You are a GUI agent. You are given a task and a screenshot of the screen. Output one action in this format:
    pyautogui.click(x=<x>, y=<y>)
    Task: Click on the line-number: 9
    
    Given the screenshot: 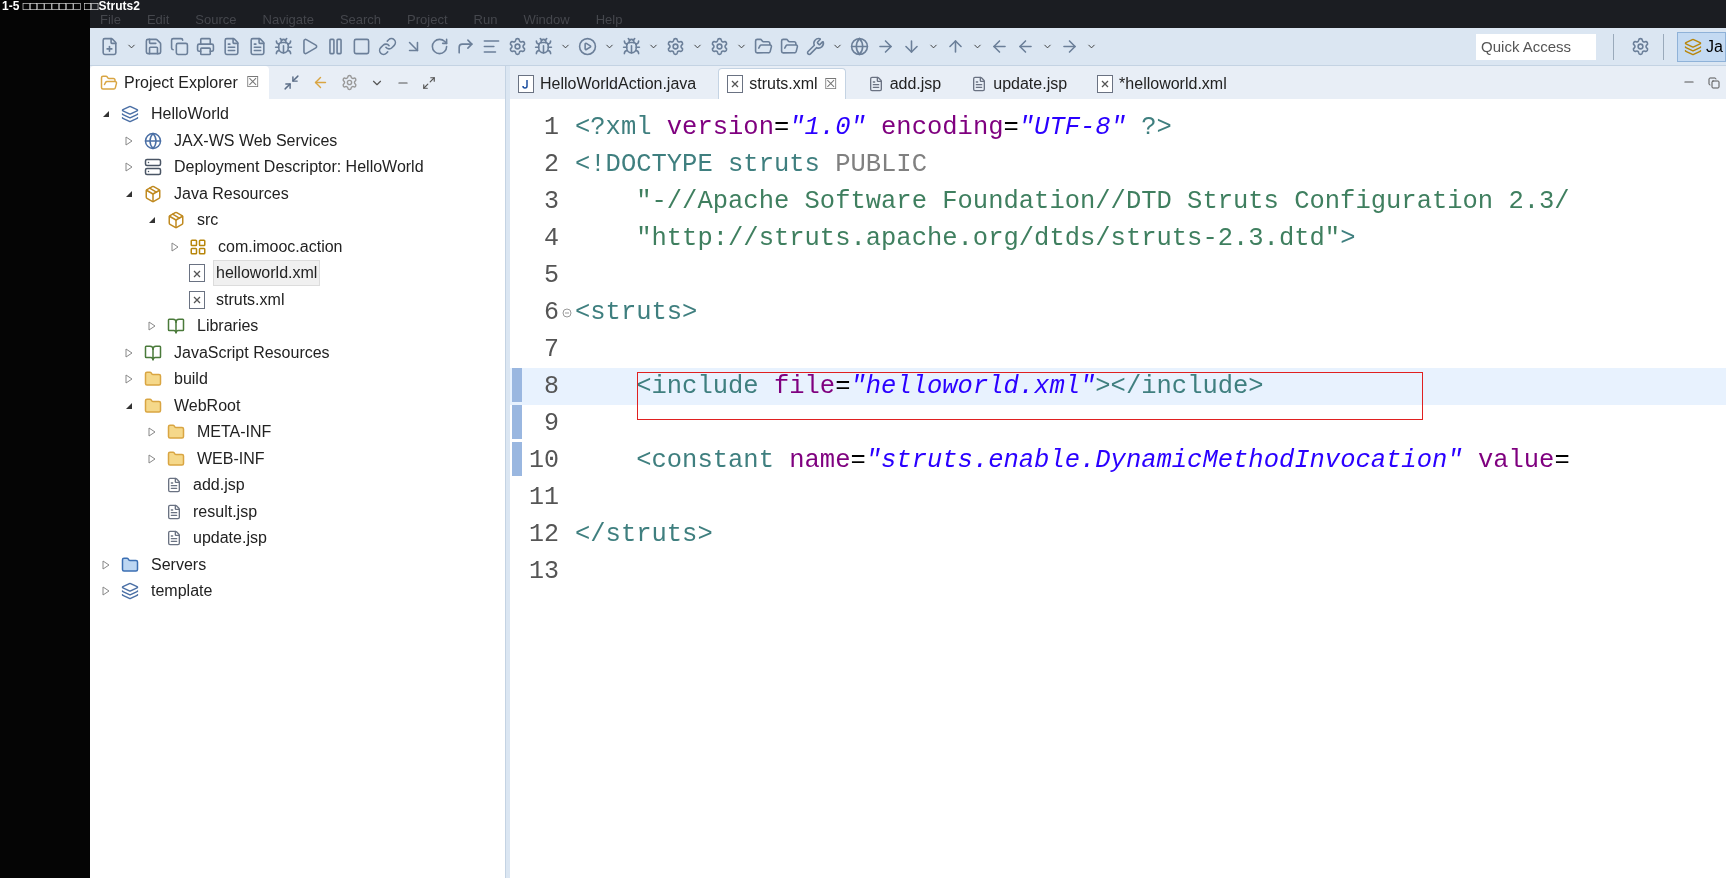 What is the action you would take?
    pyautogui.click(x=551, y=423)
    